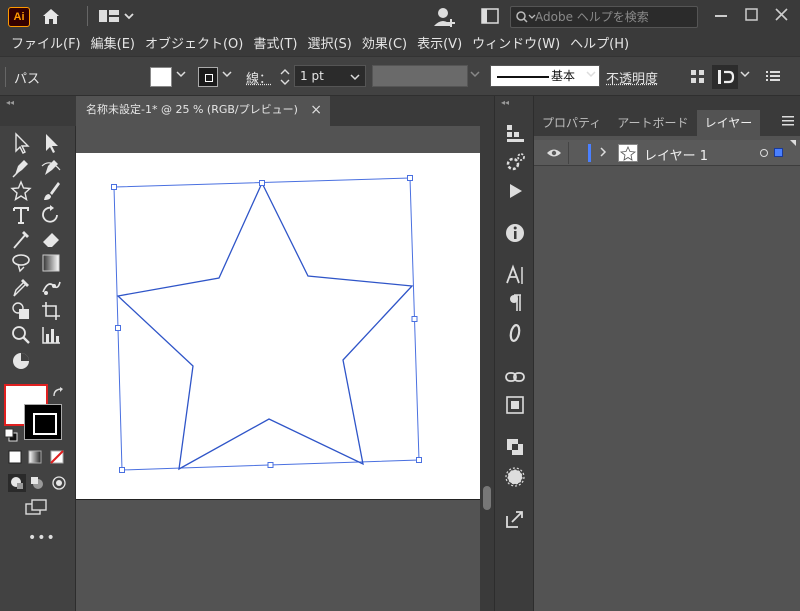  I want to click on menu-help: ヘルプ(H), so click(599, 45).